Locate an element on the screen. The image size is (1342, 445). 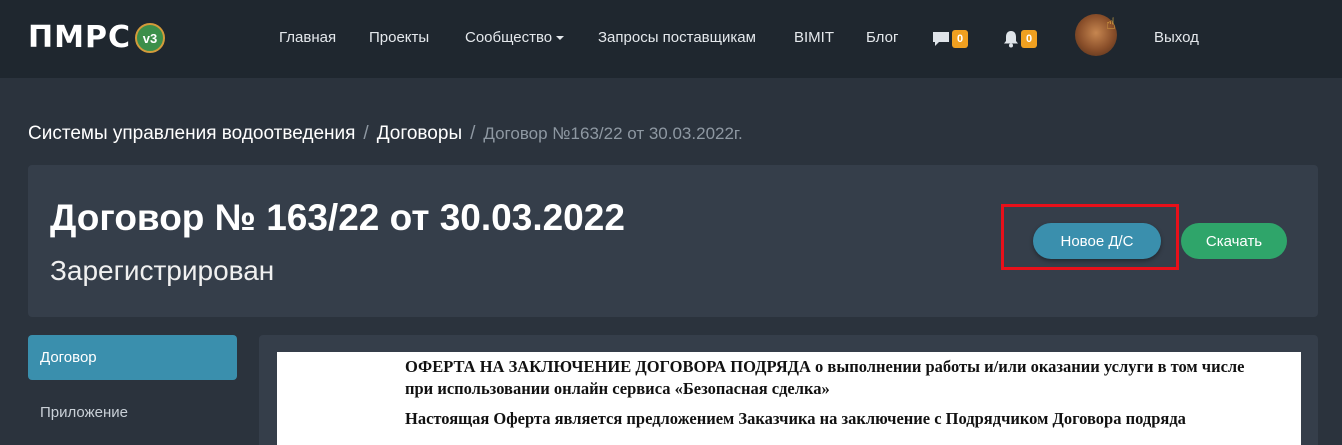
breadcrumb-current: Договор №163/22 от 30.03.2022г. is located at coordinates (613, 133).